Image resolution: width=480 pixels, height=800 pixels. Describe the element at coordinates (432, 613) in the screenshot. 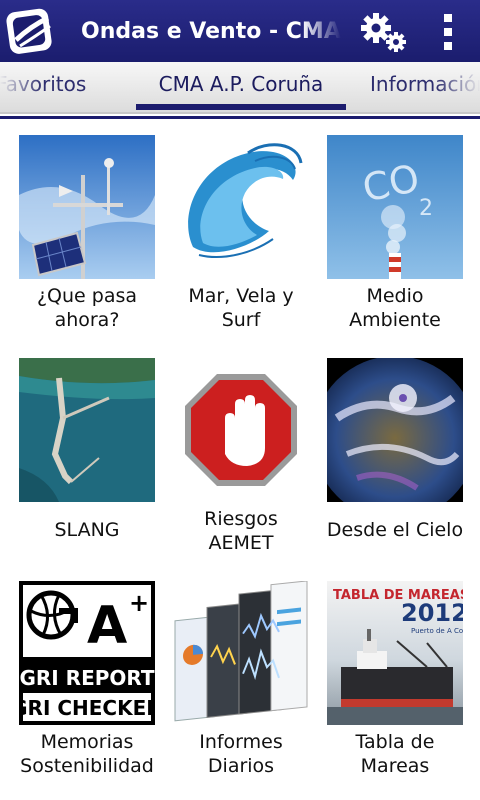

I see `cover-year: 2012` at that location.